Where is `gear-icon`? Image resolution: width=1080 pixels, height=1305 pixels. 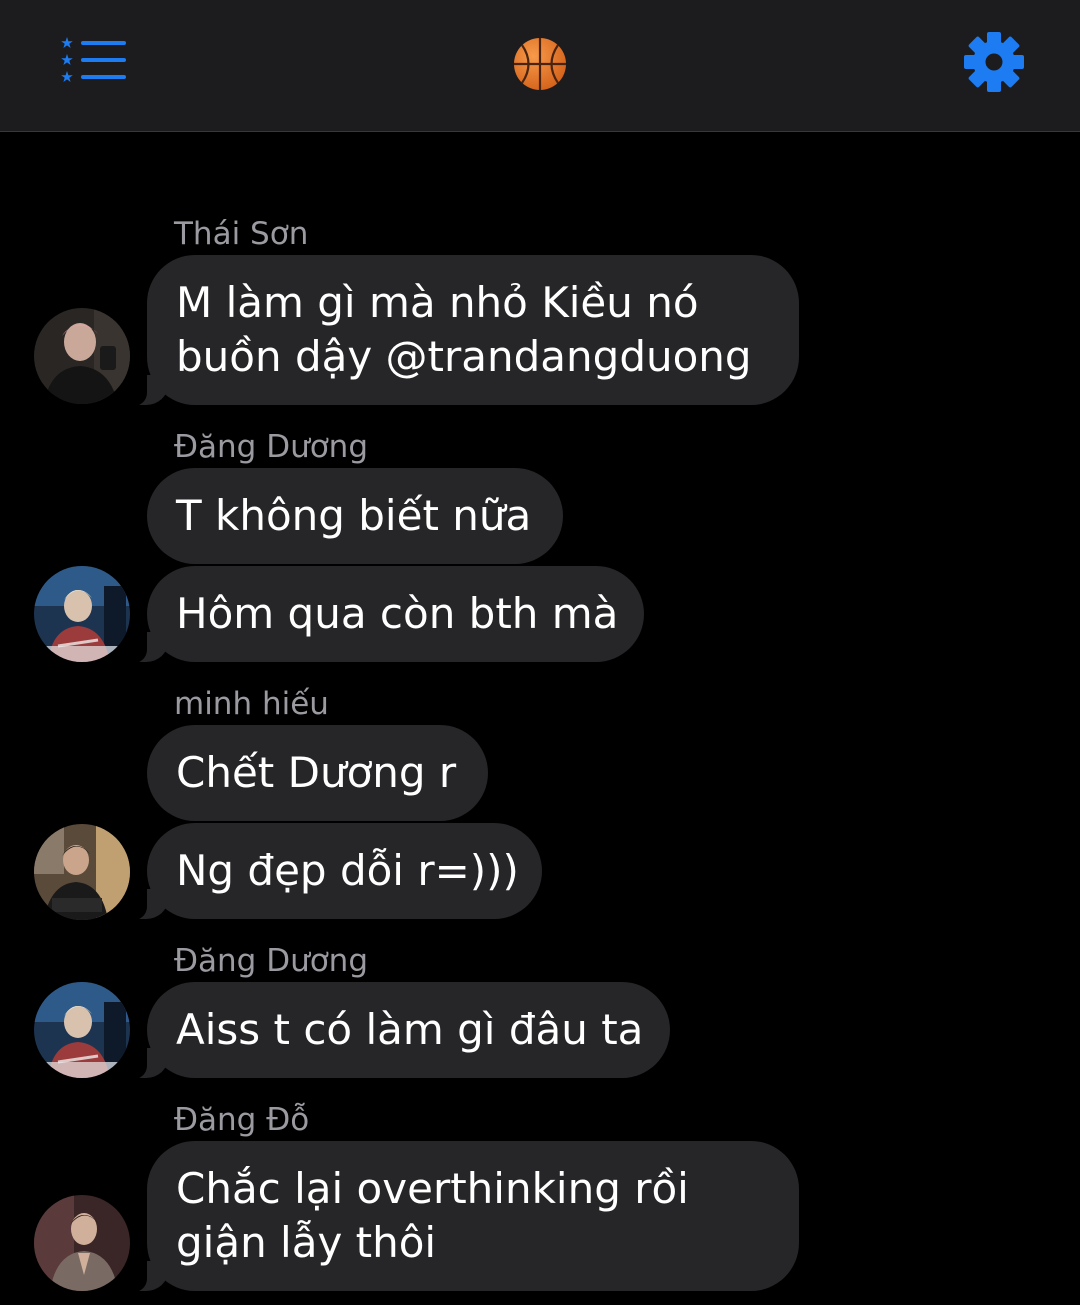
gear-icon is located at coordinates (994, 62).